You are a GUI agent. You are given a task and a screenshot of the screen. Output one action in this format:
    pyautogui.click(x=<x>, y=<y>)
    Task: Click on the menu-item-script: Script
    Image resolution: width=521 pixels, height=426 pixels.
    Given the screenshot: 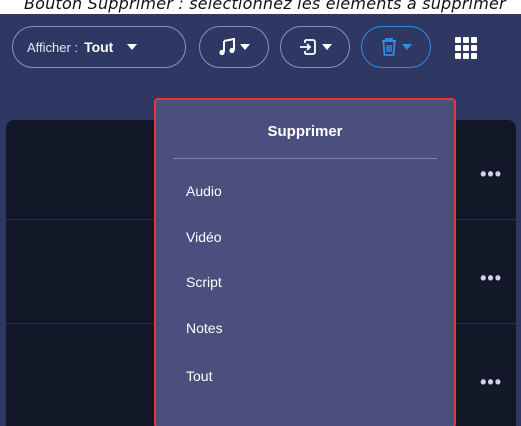 What is the action you would take?
    pyautogui.click(x=204, y=282)
    